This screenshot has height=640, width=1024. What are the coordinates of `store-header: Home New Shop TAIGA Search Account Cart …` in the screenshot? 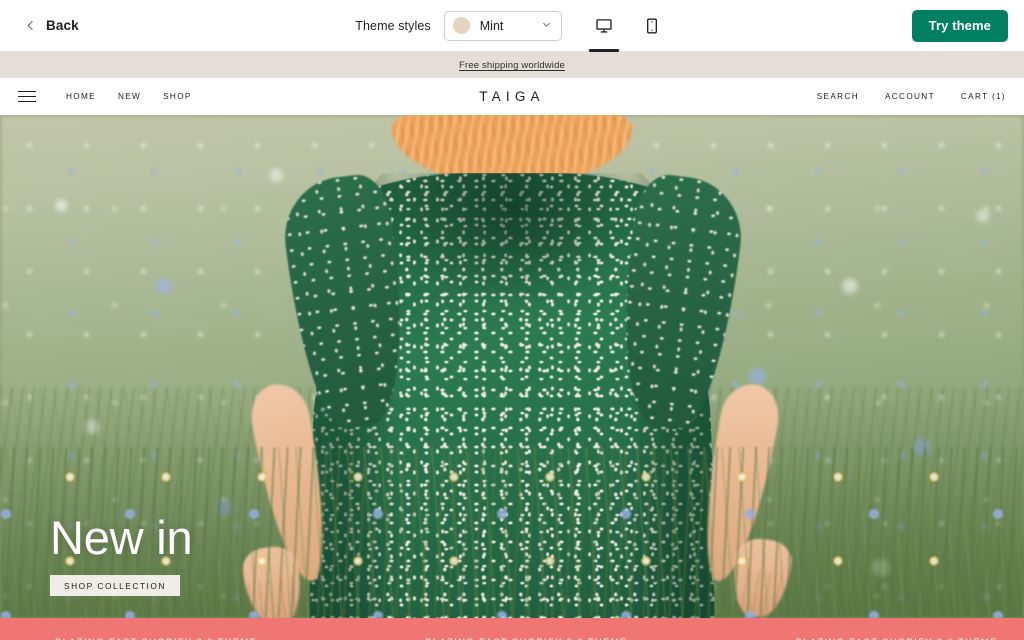 It's located at (512, 96).